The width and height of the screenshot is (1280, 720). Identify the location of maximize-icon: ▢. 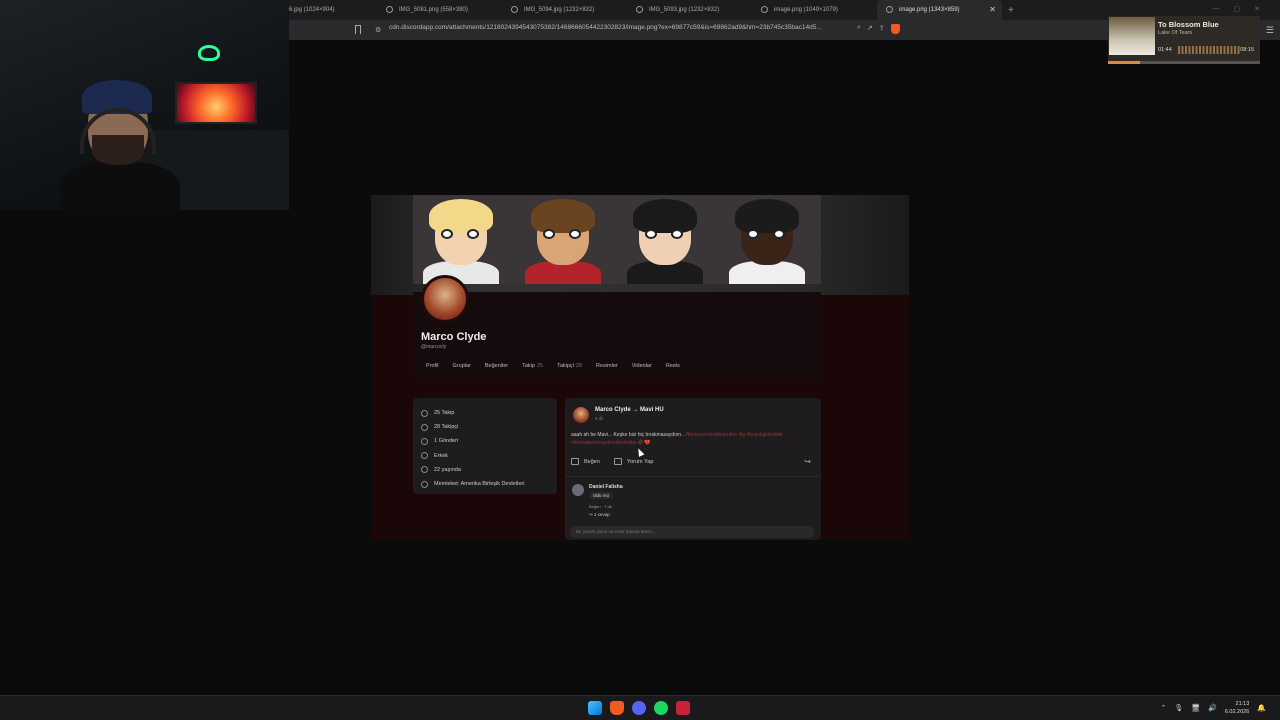
(1237, 9).